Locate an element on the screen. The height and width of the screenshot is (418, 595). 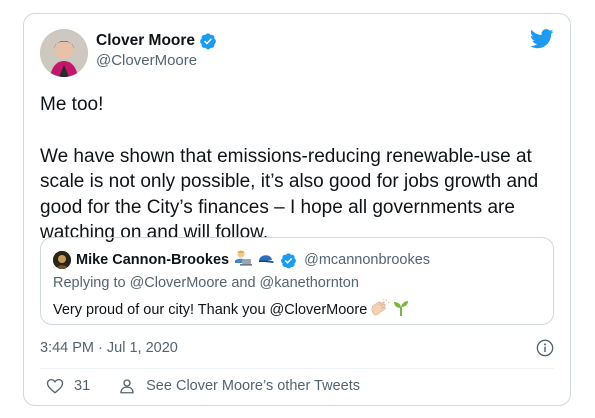
author-name-row: Clover Moore is located at coordinates (156, 41).